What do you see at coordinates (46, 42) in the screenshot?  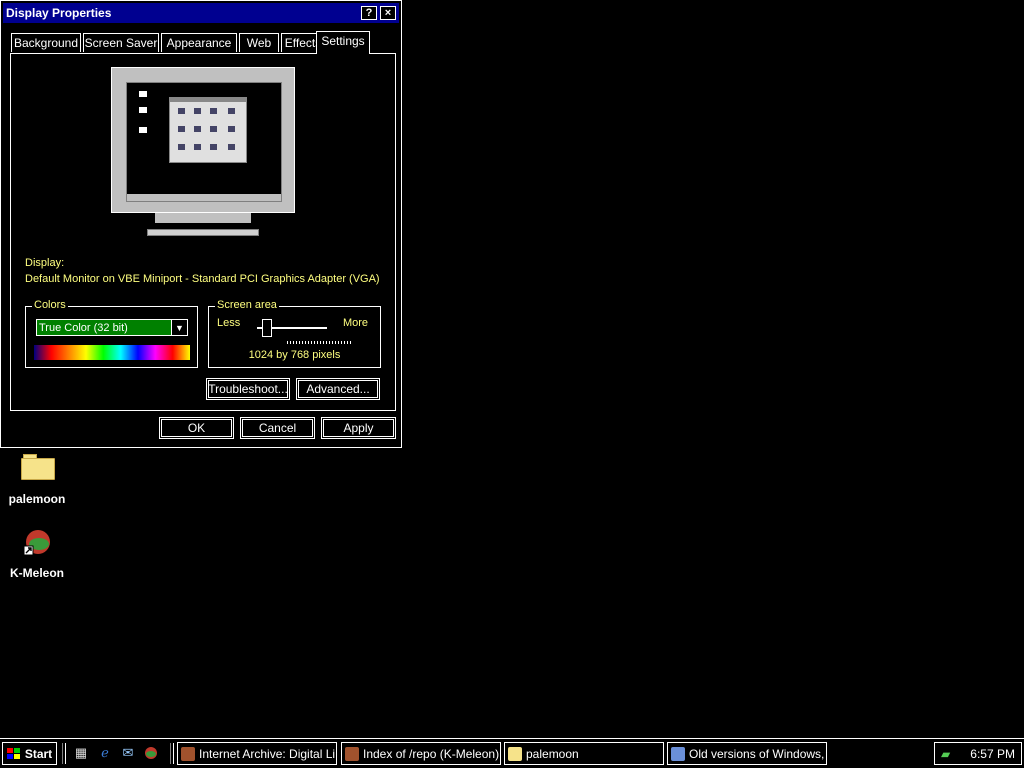 I see `tab-background: Background` at bounding box center [46, 42].